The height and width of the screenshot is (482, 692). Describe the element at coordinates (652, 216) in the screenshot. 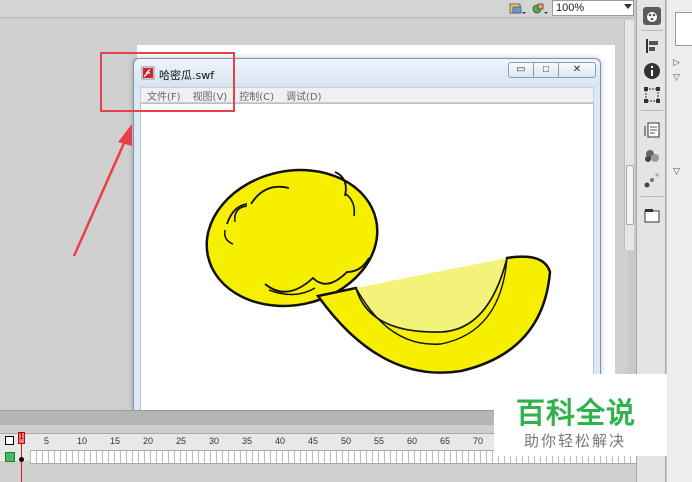

I see `library-icon` at that location.